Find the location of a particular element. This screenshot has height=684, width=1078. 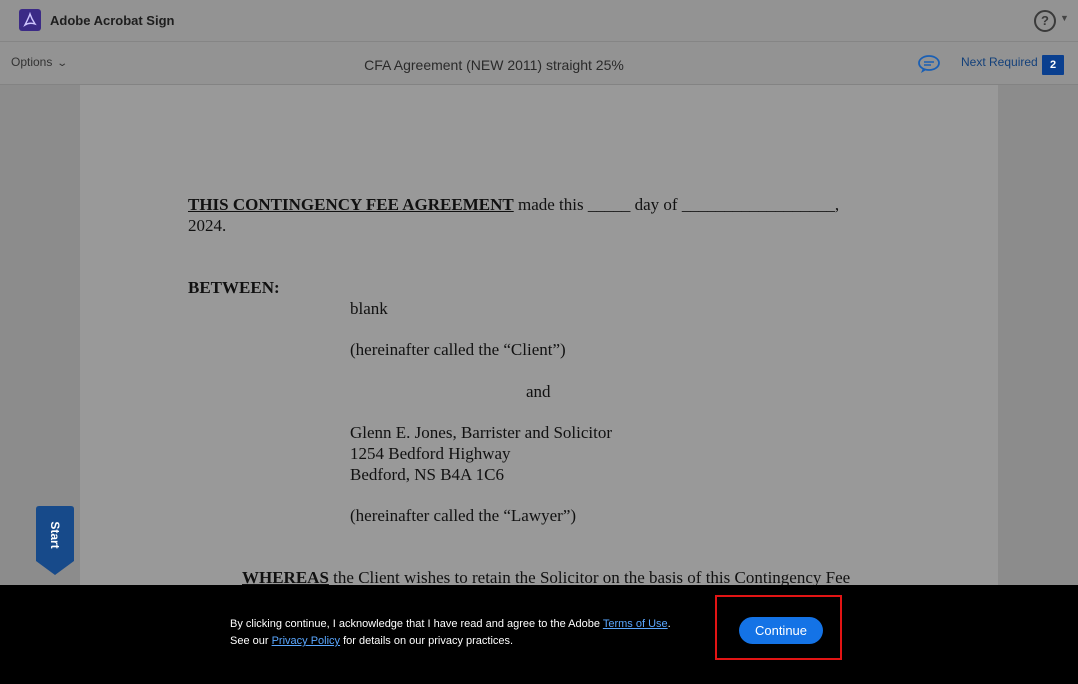

agreement-heading: THIS CONTINGENCY FEE AGREEMENT is located at coordinates (351, 204).